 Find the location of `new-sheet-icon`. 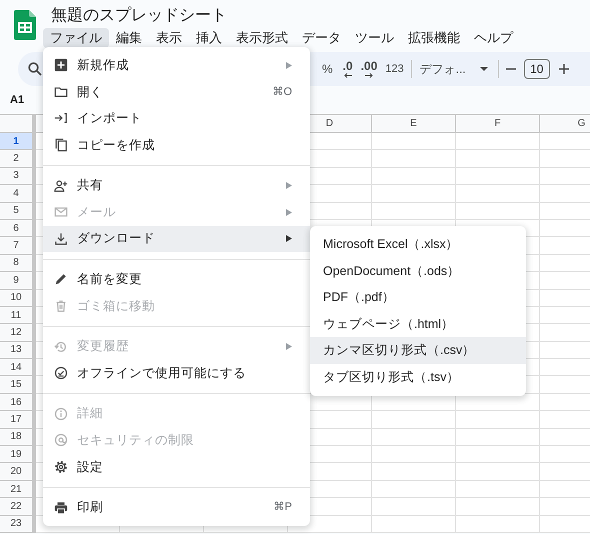

new-sheet-icon is located at coordinates (61, 65).